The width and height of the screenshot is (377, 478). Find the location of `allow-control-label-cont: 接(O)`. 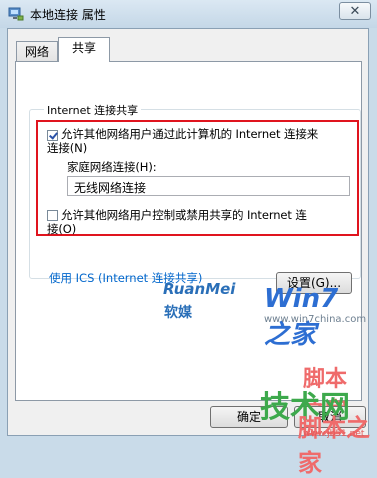

allow-control-label-cont: 接(O) is located at coordinates (61, 229).